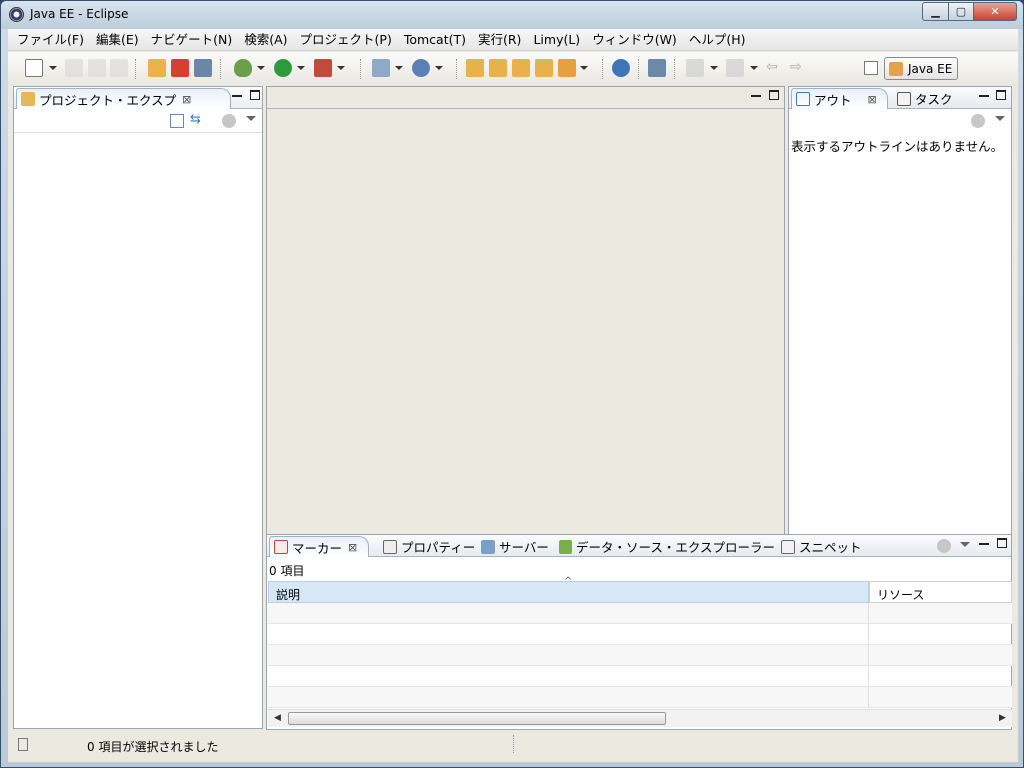  Describe the element at coordinates (930, 68) in the screenshot. I see `perspective-label: Java EE` at that location.